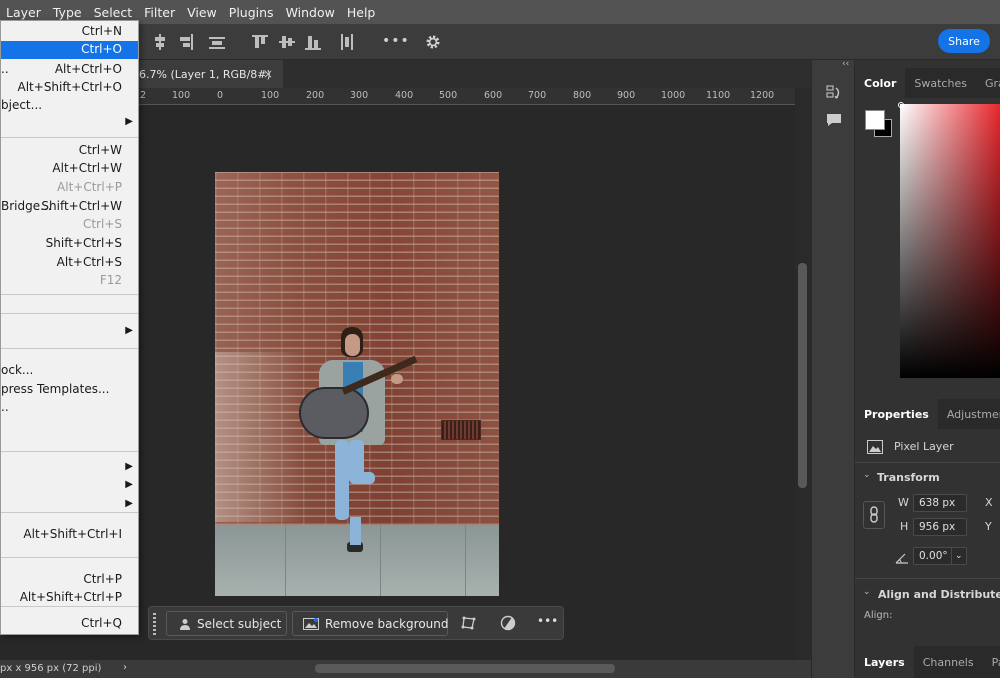  What do you see at coordinates (347, 42) in the screenshot?
I see `distribute-vertical-icon` at bounding box center [347, 42].